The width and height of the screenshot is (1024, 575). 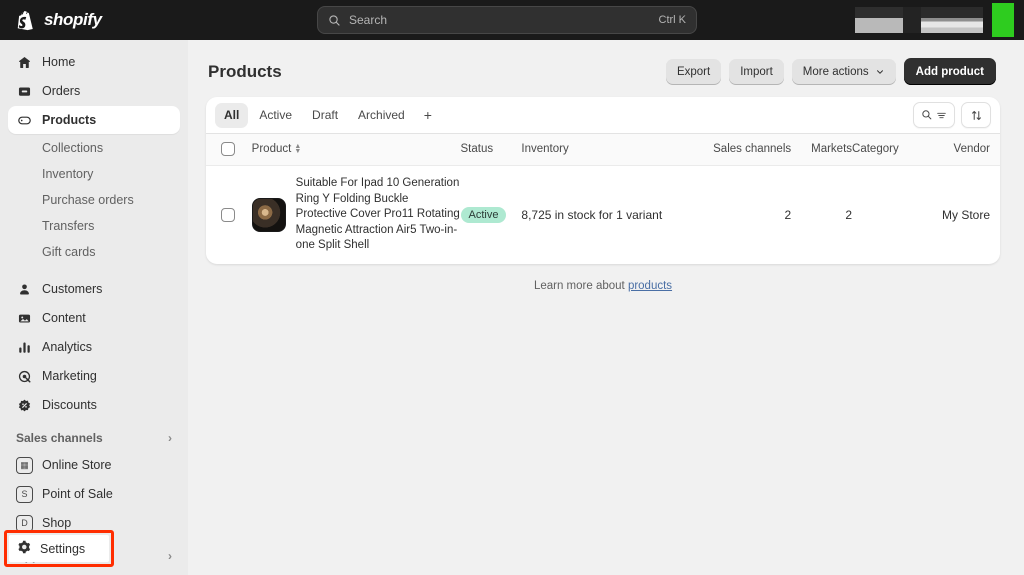 What do you see at coordinates (69, 120) in the screenshot?
I see `sidebar-item-label: Products` at bounding box center [69, 120].